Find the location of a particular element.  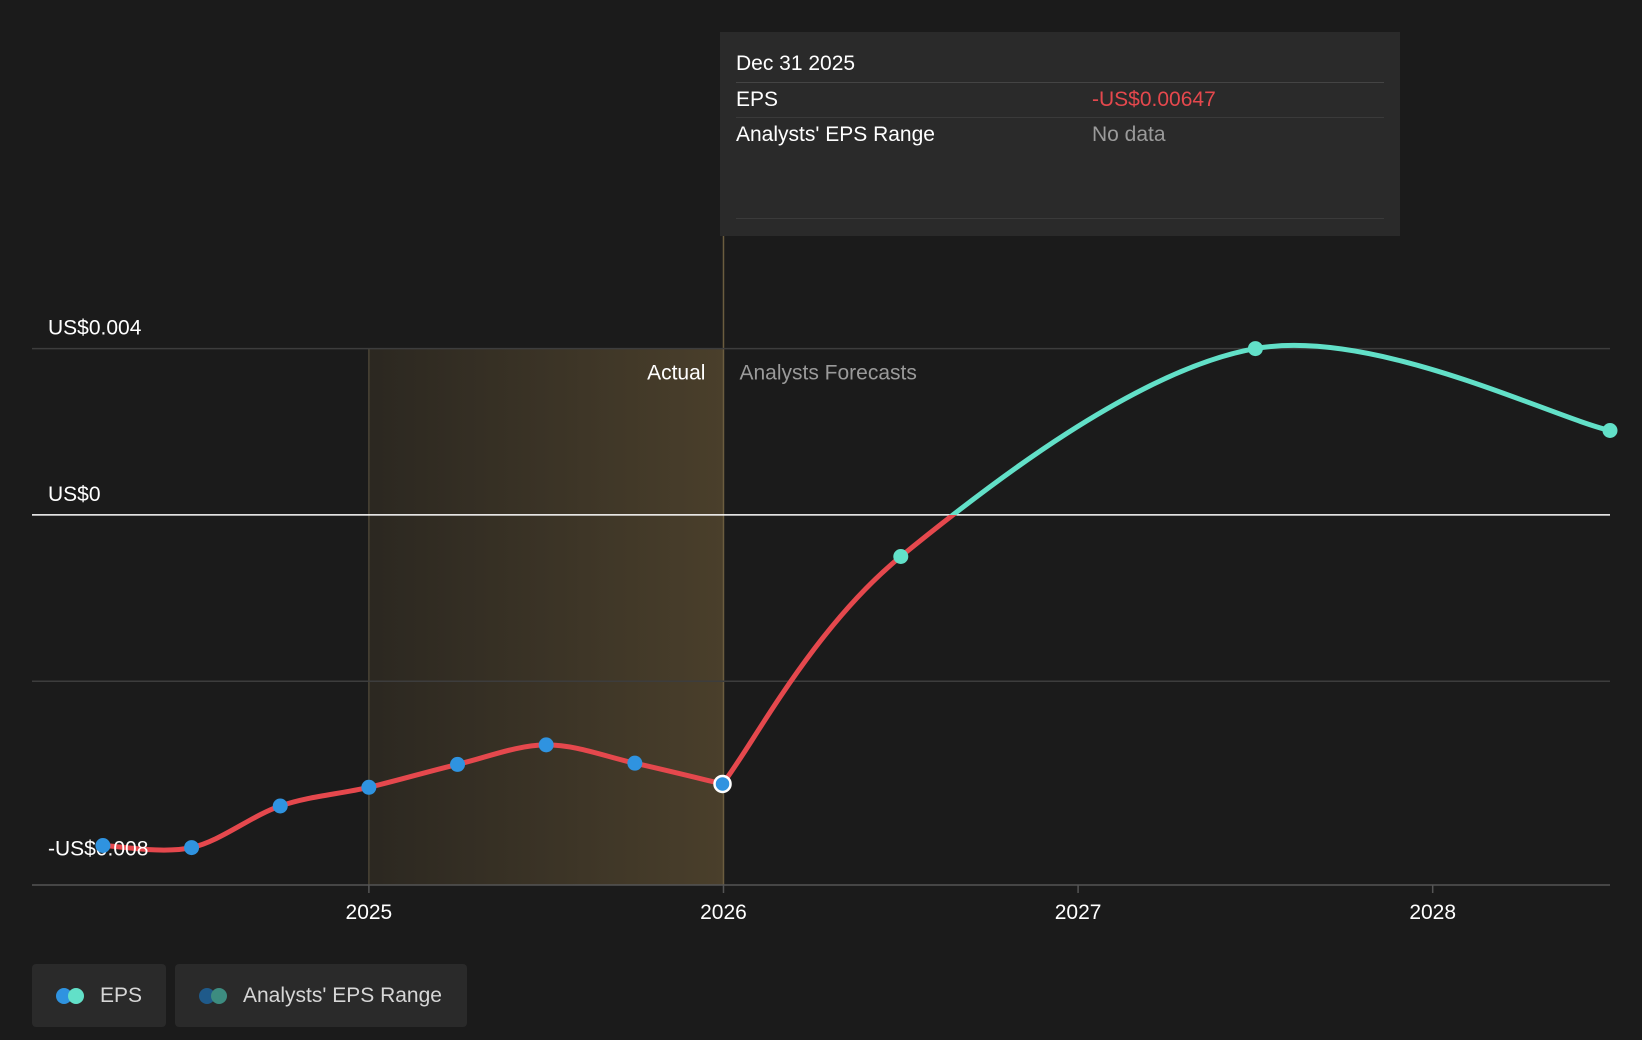

tooltip-range-label: Analysts' EPS Range is located at coordinates (835, 134).